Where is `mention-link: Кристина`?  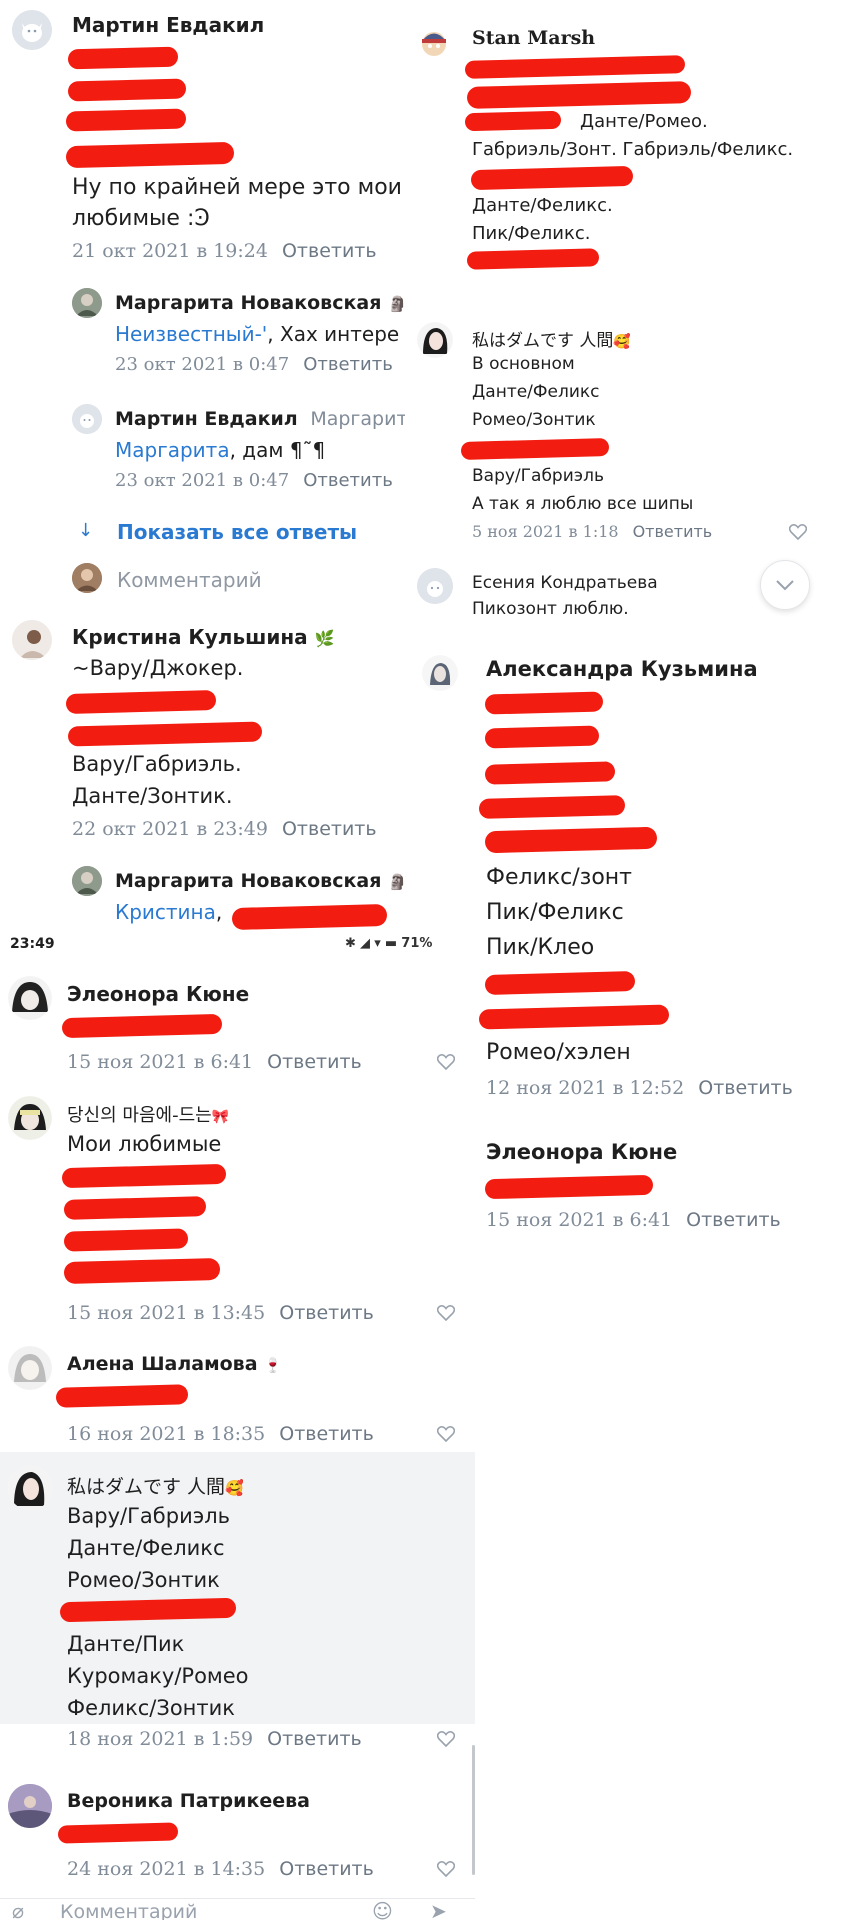 mention-link: Кристина is located at coordinates (165, 912).